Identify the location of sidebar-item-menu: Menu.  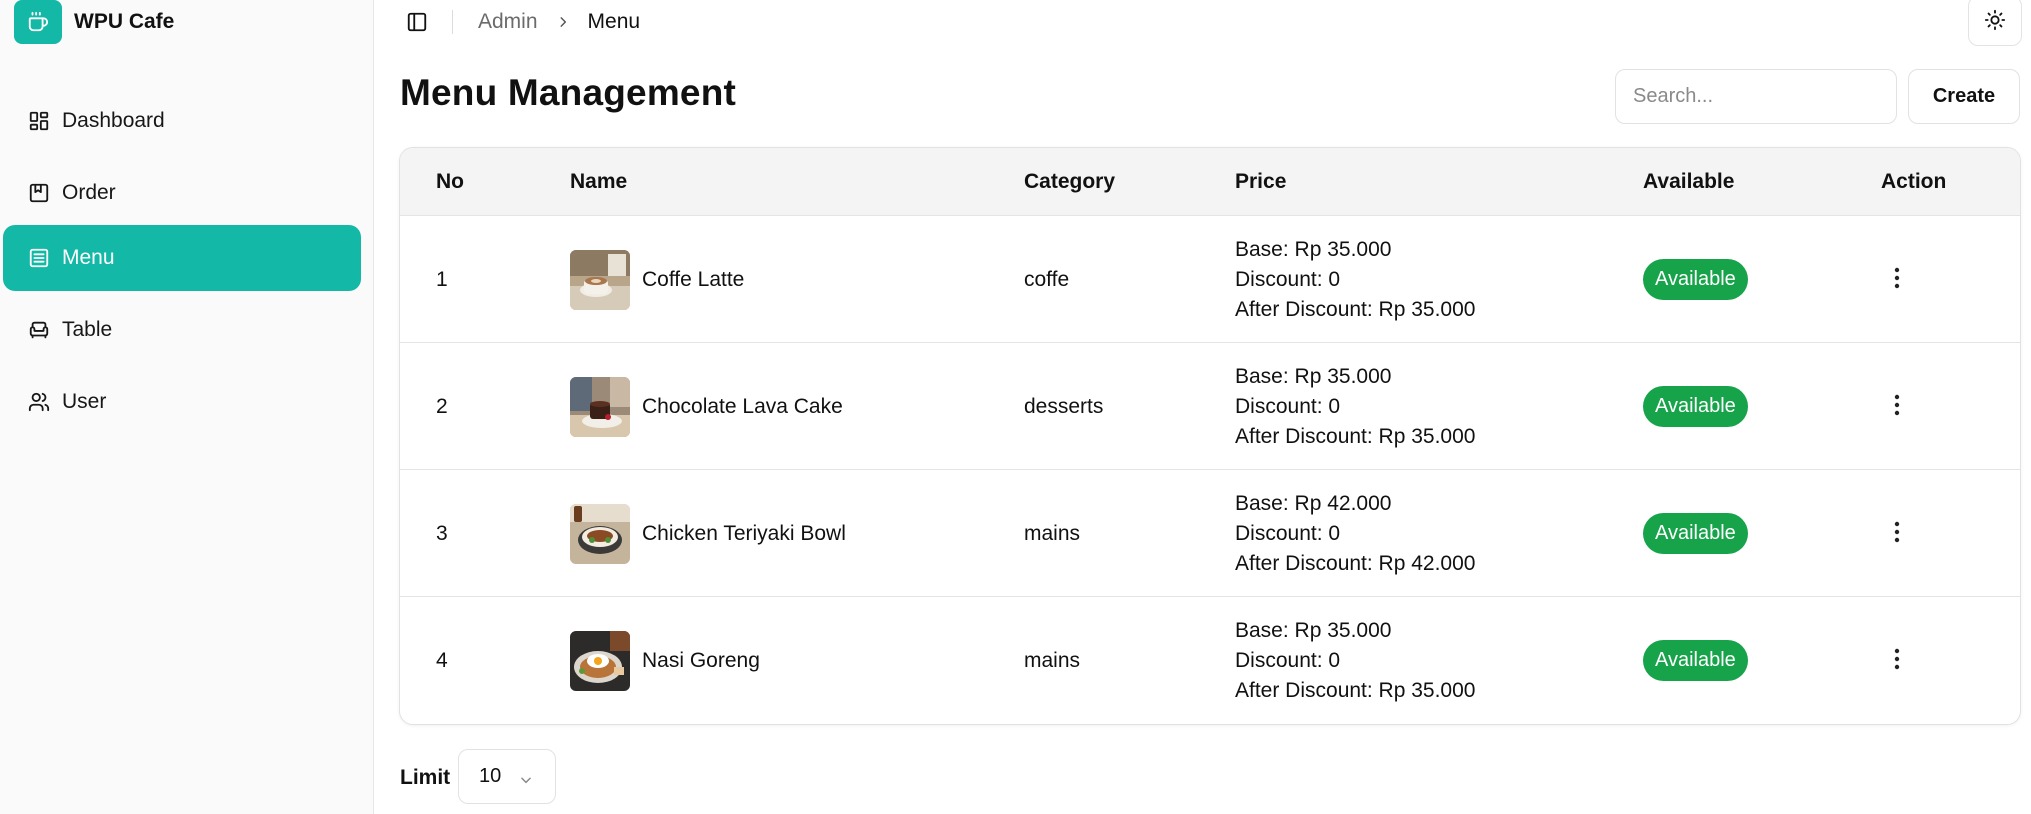
(182, 258).